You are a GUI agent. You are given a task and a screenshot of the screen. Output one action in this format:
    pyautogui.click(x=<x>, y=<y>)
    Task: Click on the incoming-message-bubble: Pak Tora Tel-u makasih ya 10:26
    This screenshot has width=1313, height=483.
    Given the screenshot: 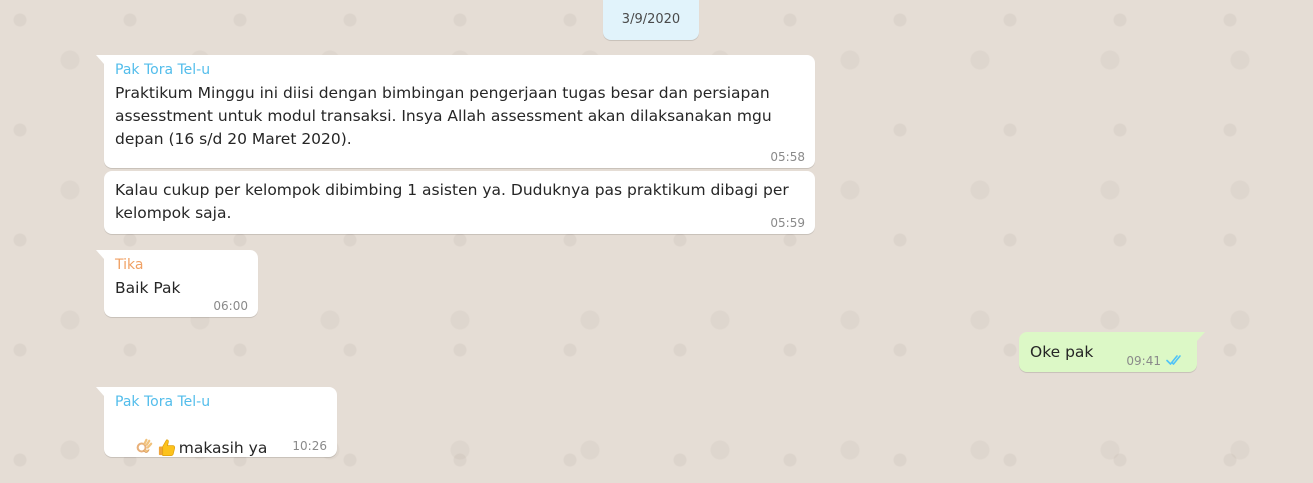 What is the action you would take?
    pyautogui.click(x=216, y=422)
    